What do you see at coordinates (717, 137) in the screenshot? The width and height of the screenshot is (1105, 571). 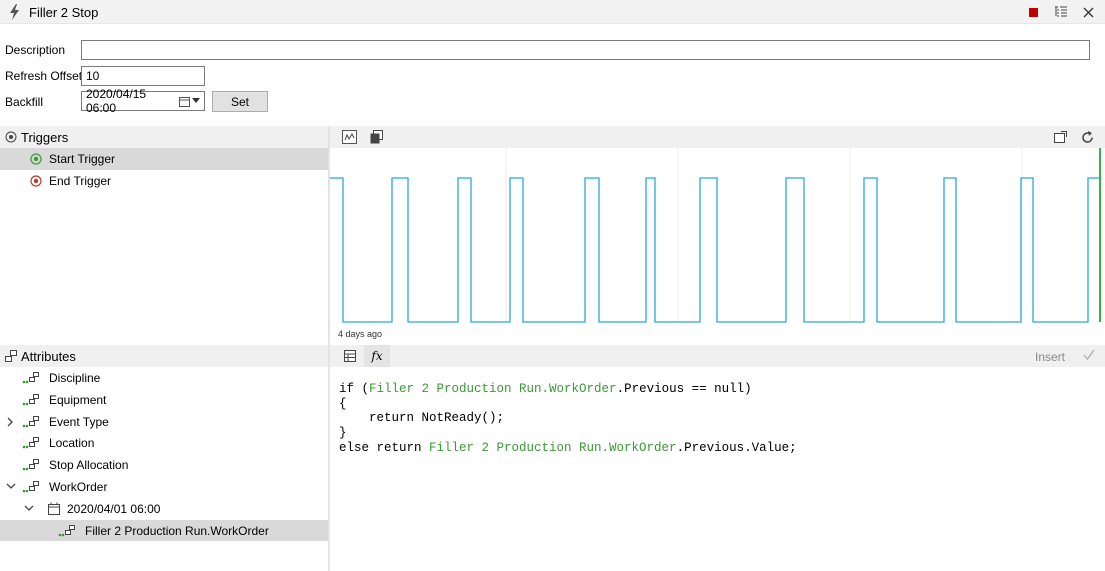 I see `chart-toolbar` at bounding box center [717, 137].